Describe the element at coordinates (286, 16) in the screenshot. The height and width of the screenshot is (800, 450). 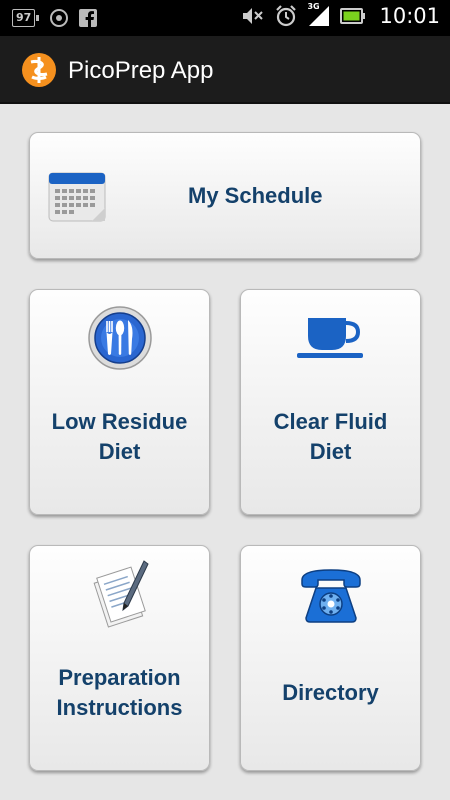
I see `alarm-icon` at that location.